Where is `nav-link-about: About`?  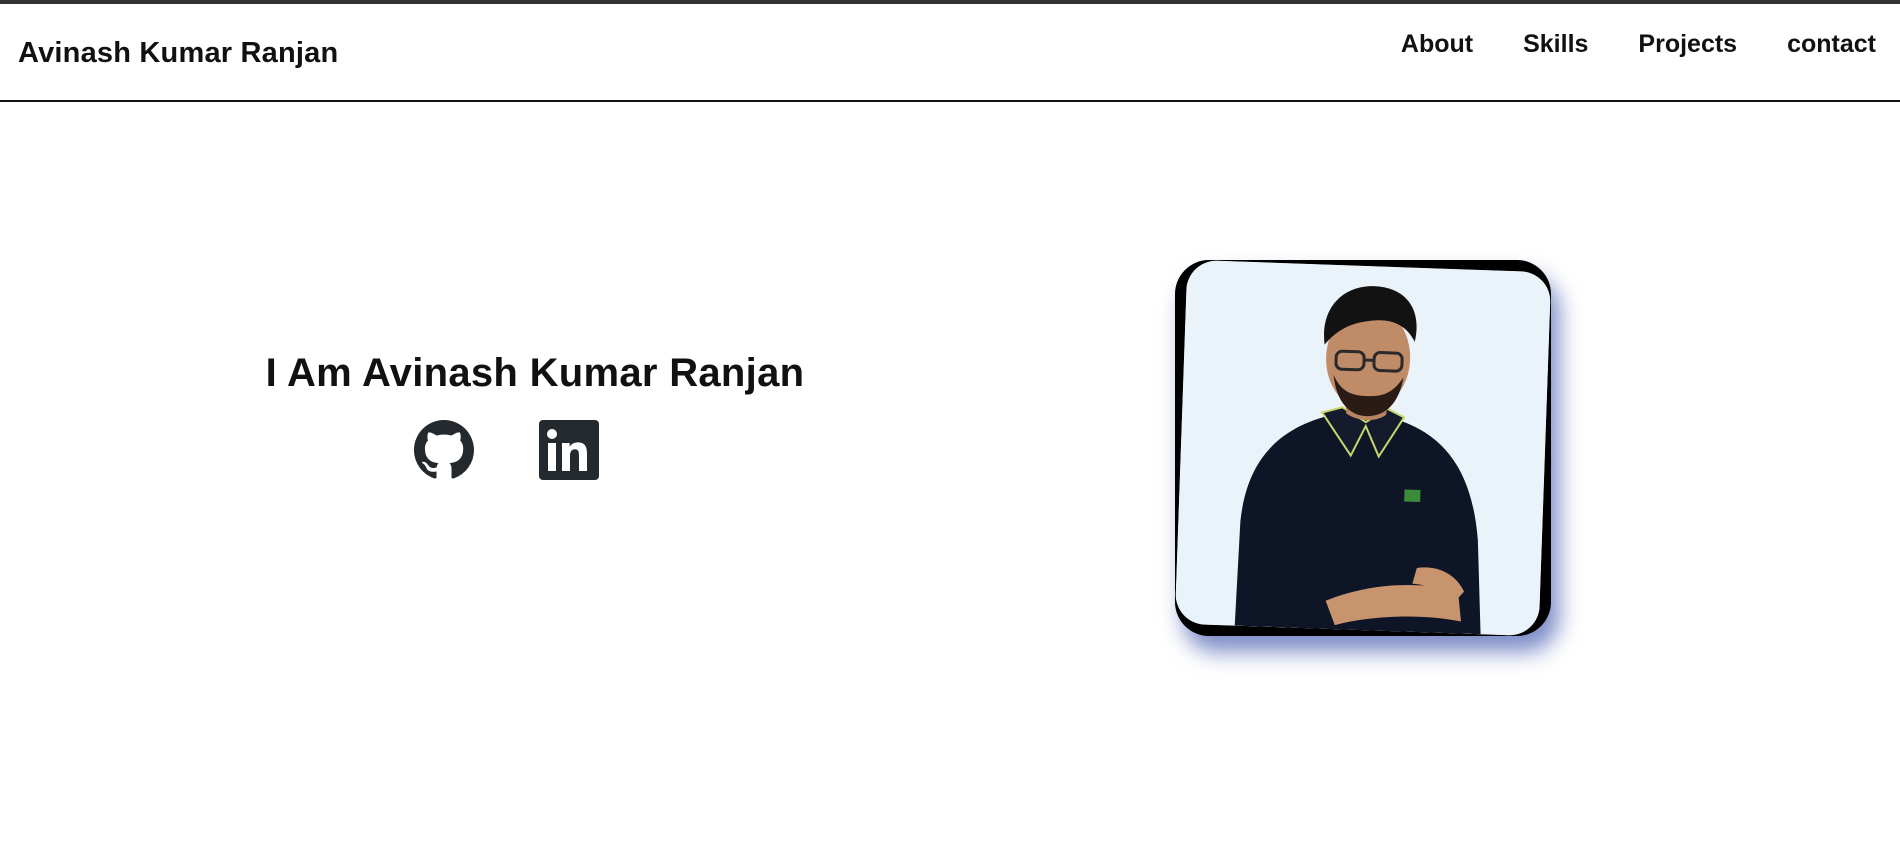 nav-link-about: About is located at coordinates (1437, 44).